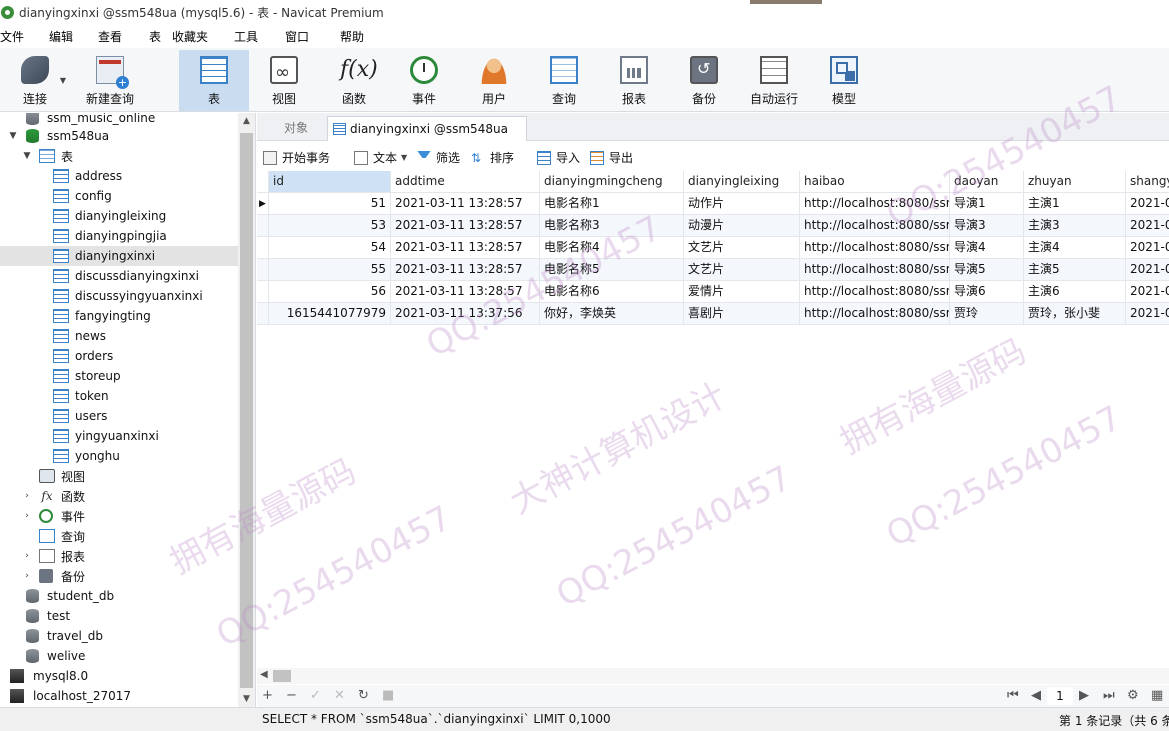 The width and height of the screenshot is (1169, 731). I want to click on tree-item-mysql8: mysql8.0, so click(119, 676).